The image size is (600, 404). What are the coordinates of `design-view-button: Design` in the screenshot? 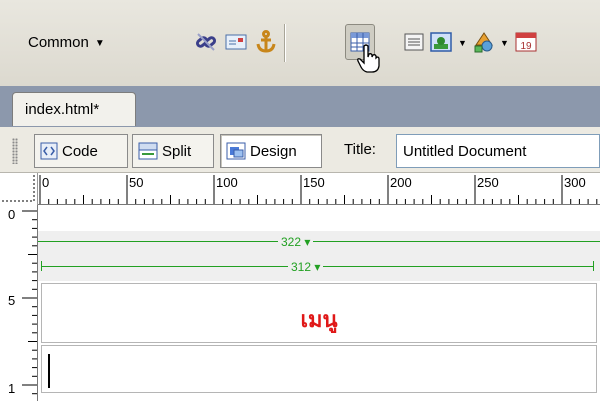 It's located at (271, 151).